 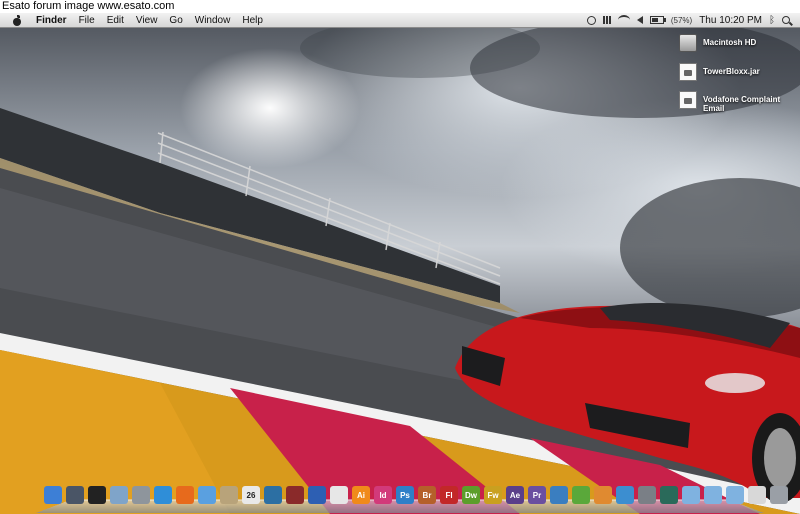 What do you see at coordinates (606, 20) in the screenshot?
I see `spaces-icon` at bounding box center [606, 20].